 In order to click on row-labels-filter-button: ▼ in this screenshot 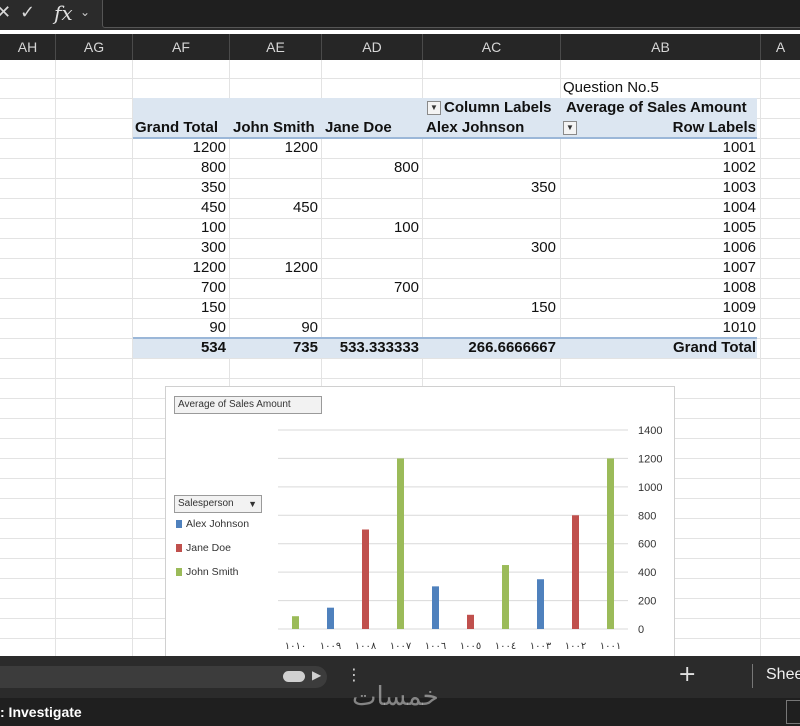, I will do `click(570, 128)`.